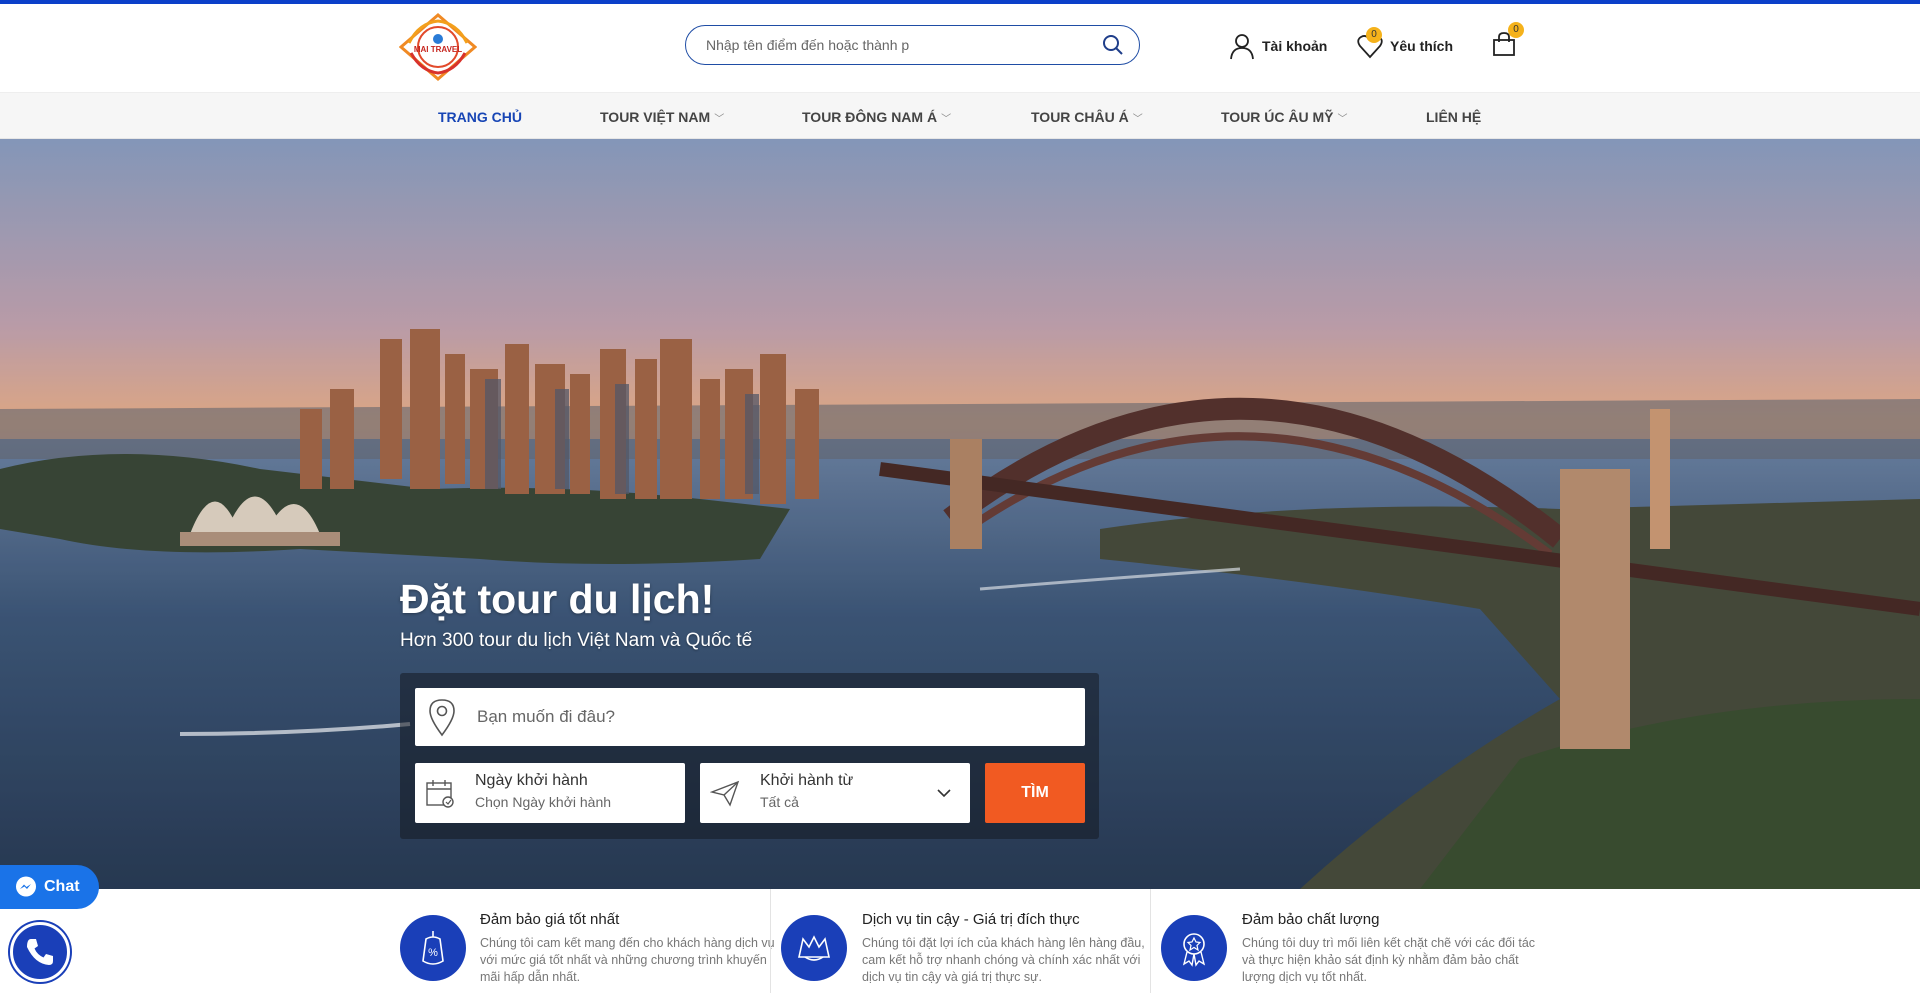  I want to click on site-header: MAI TRAVEL Tài khoản 0 Yêu thích 0, so click(960, 48).